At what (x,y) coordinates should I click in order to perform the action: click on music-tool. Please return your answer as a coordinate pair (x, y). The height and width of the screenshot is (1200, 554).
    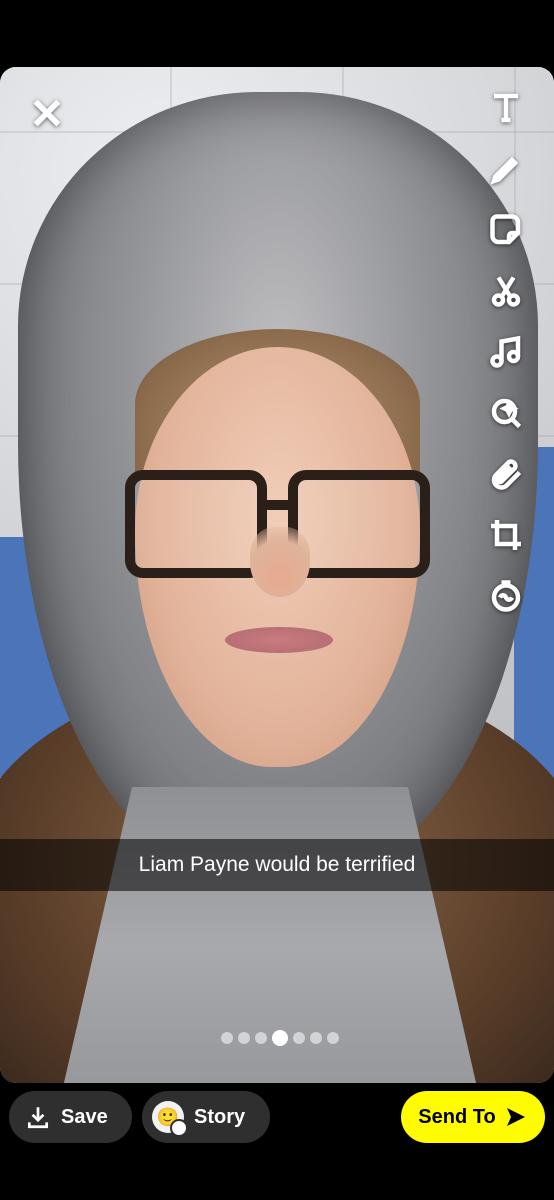
    Looking at the image, I should click on (506, 354).